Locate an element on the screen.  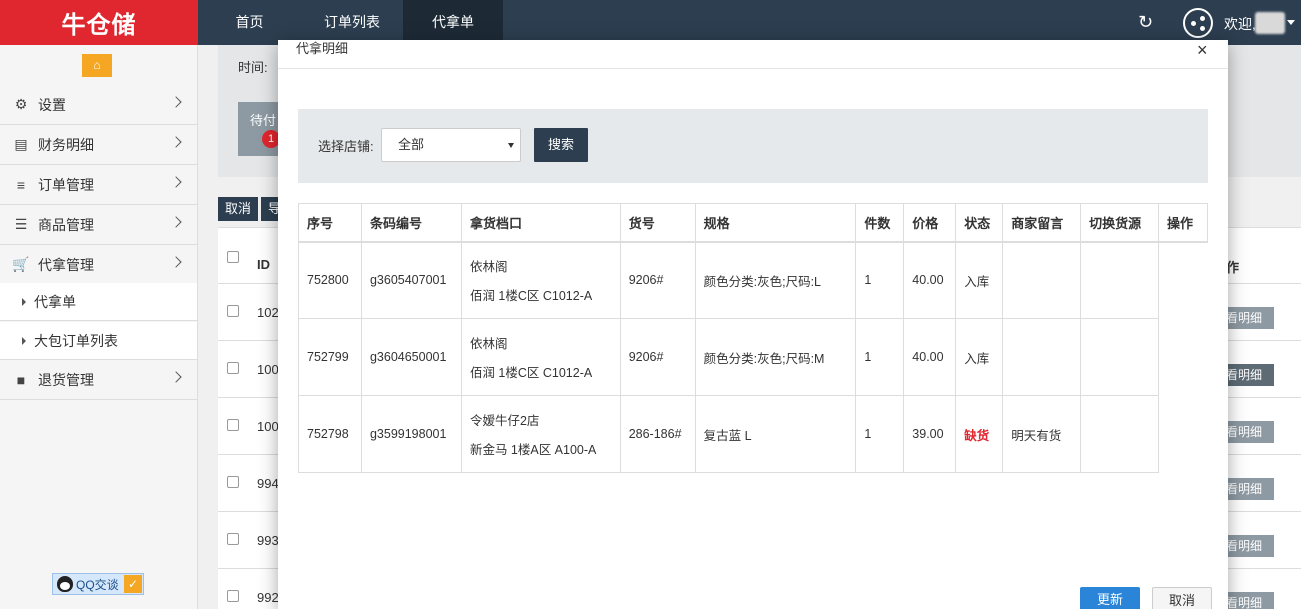
store-select: 全部 is located at coordinates (451, 145).